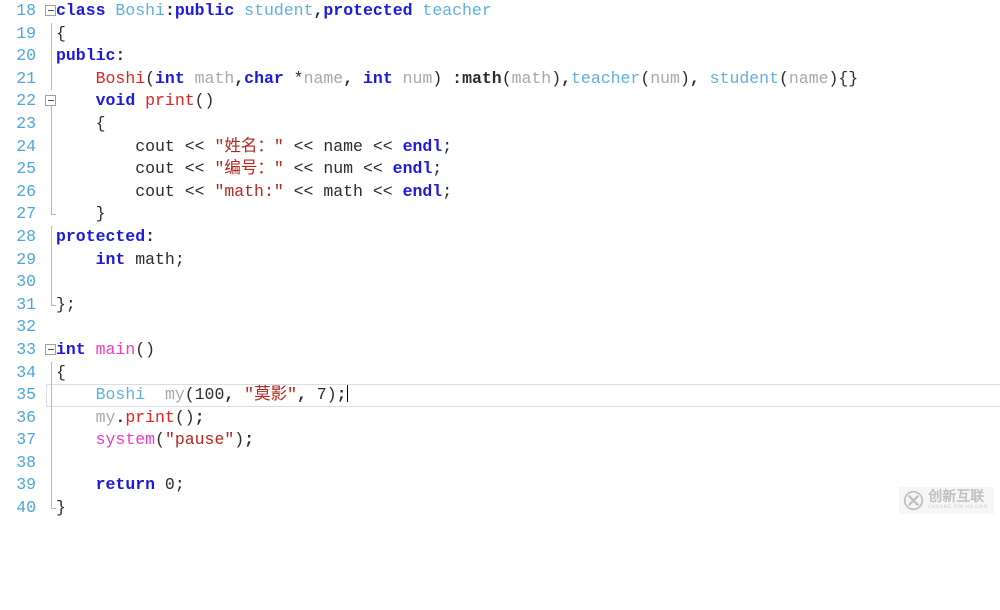 The width and height of the screenshot is (1000, 610). I want to click on code-text: my.print();, so click(150, 417).